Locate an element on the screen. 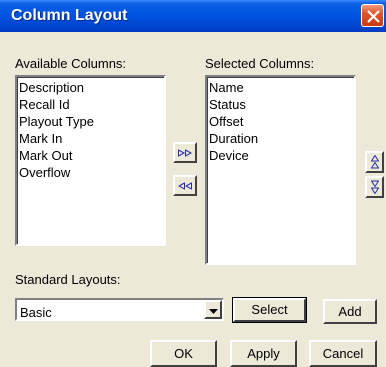  double-arrow-right-icon is located at coordinates (185, 152).